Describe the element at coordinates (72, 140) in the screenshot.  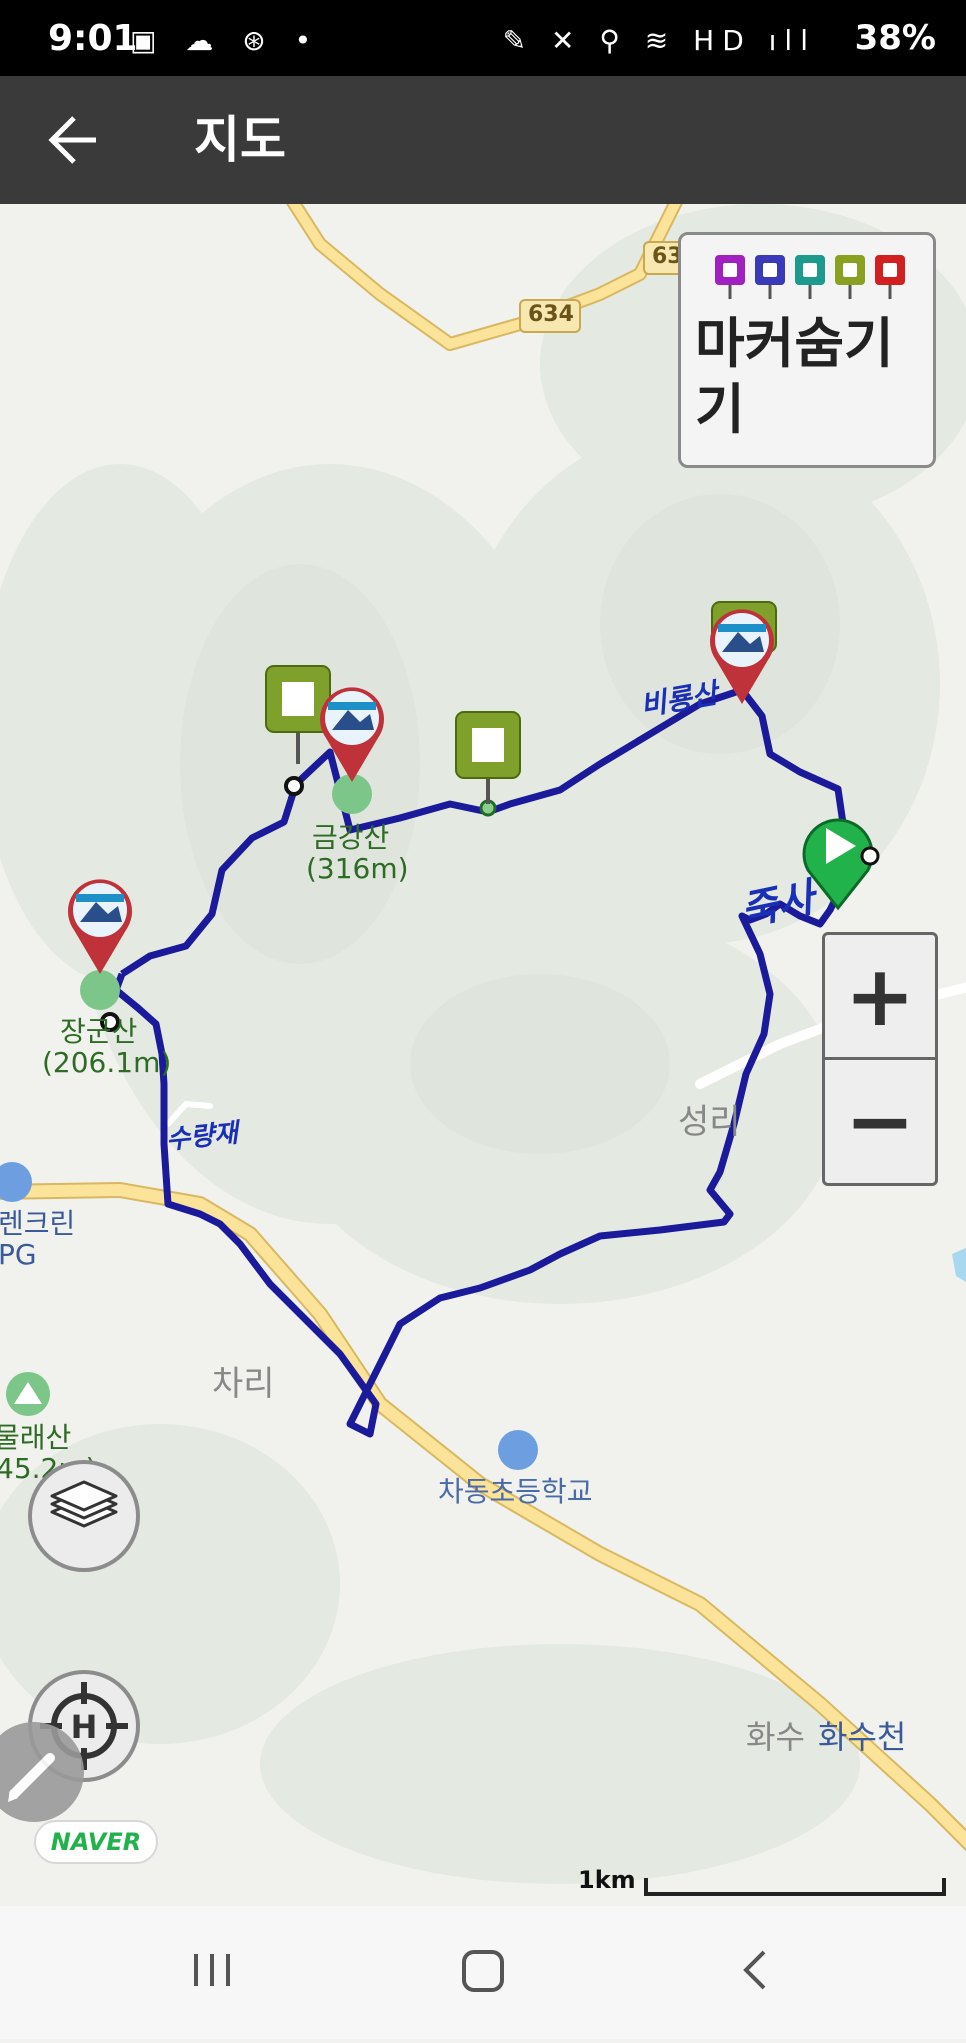
I see `arrow-left-icon` at that location.